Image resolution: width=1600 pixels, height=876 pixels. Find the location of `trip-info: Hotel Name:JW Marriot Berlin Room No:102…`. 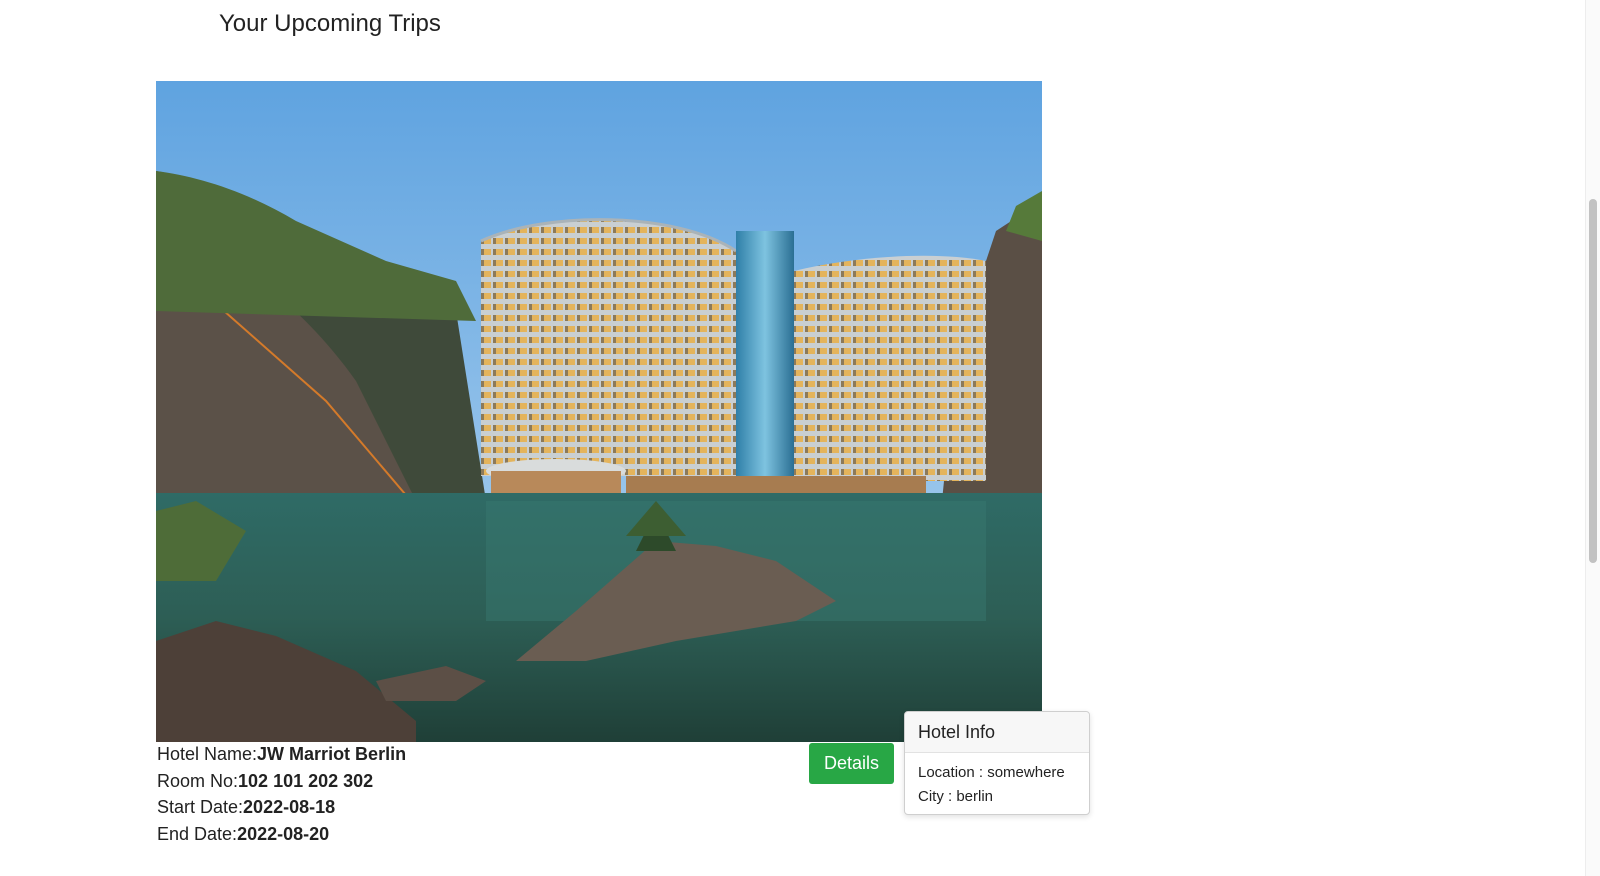

trip-info: Hotel Name:JW Marriot Berlin Room No:102… is located at coordinates (281, 794).